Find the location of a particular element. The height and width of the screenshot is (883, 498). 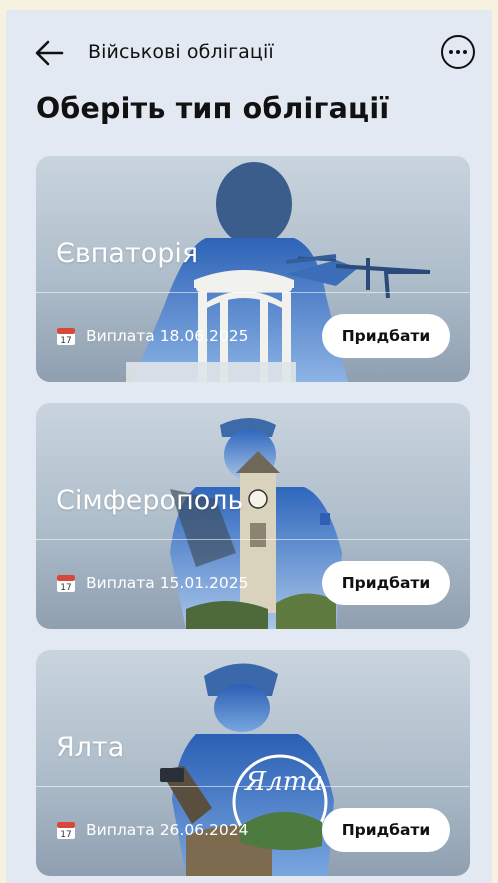

payout-info: 17 Виплата 15.01.2025 is located at coordinates (152, 583).